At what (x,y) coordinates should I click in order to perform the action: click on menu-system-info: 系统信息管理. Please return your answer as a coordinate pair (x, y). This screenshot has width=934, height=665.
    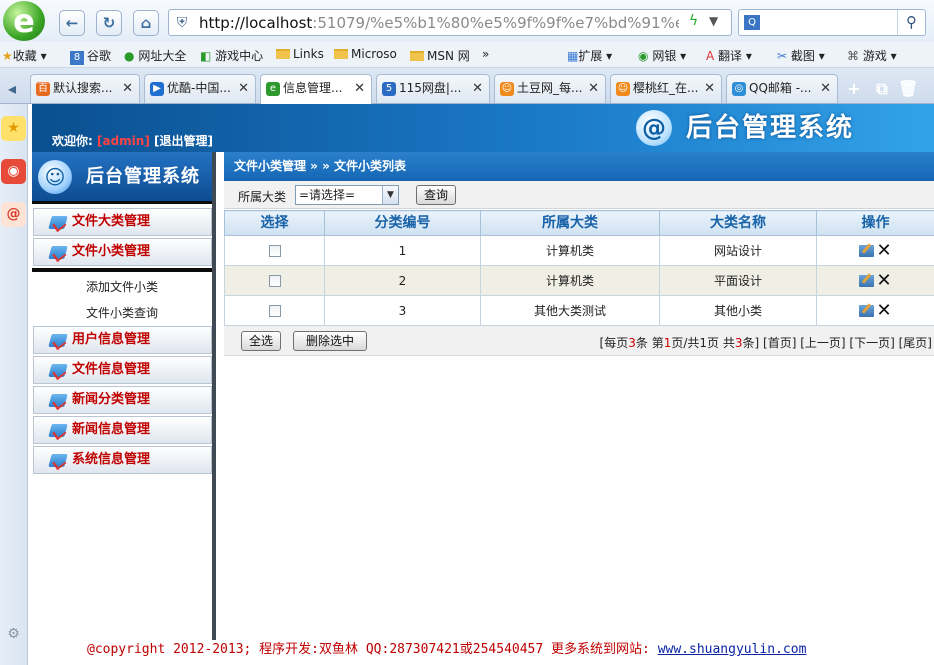
    Looking at the image, I should click on (122, 460).